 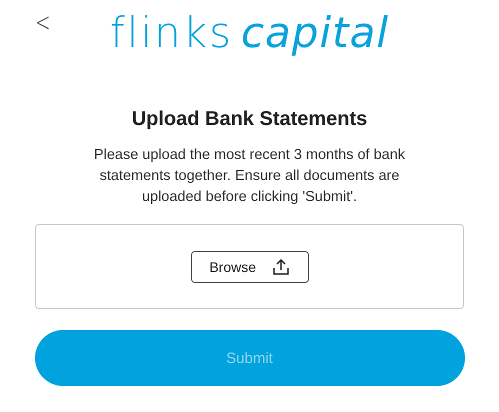 What do you see at coordinates (281, 267) in the screenshot?
I see `upload-icon` at bounding box center [281, 267].